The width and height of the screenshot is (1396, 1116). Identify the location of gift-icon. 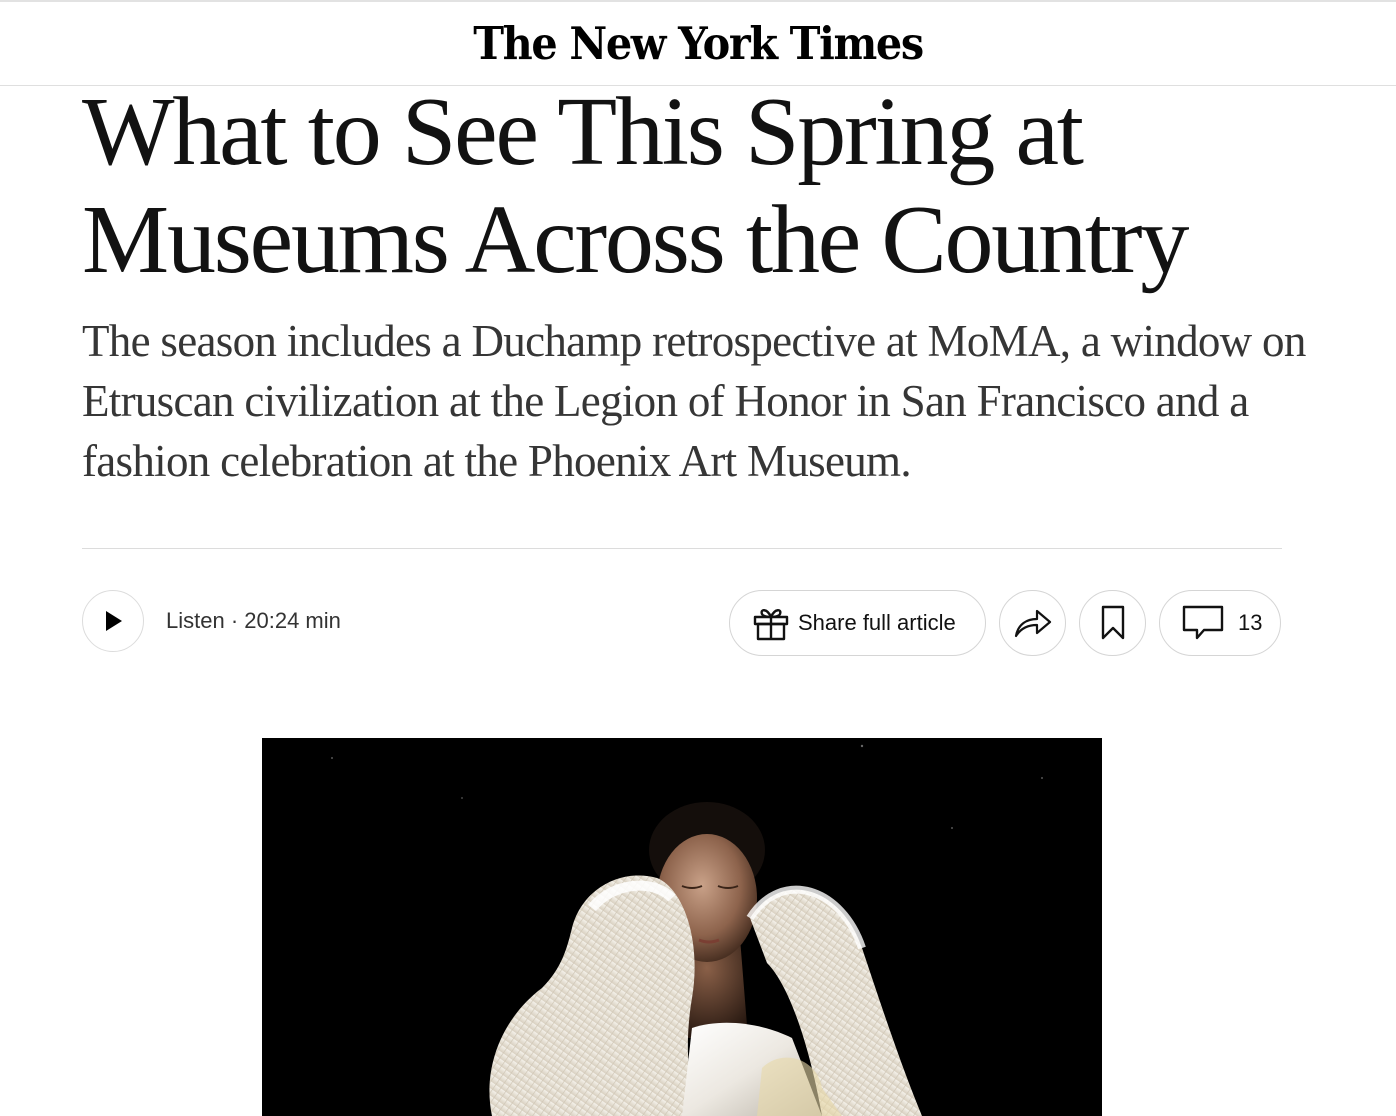
(771, 625).